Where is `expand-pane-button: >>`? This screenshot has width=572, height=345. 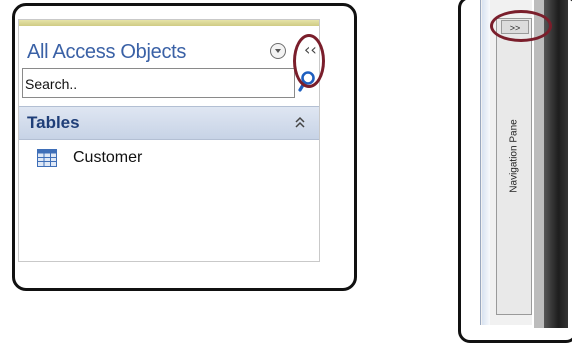
expand-pane-button: >> is located at coordinates (515, 27).